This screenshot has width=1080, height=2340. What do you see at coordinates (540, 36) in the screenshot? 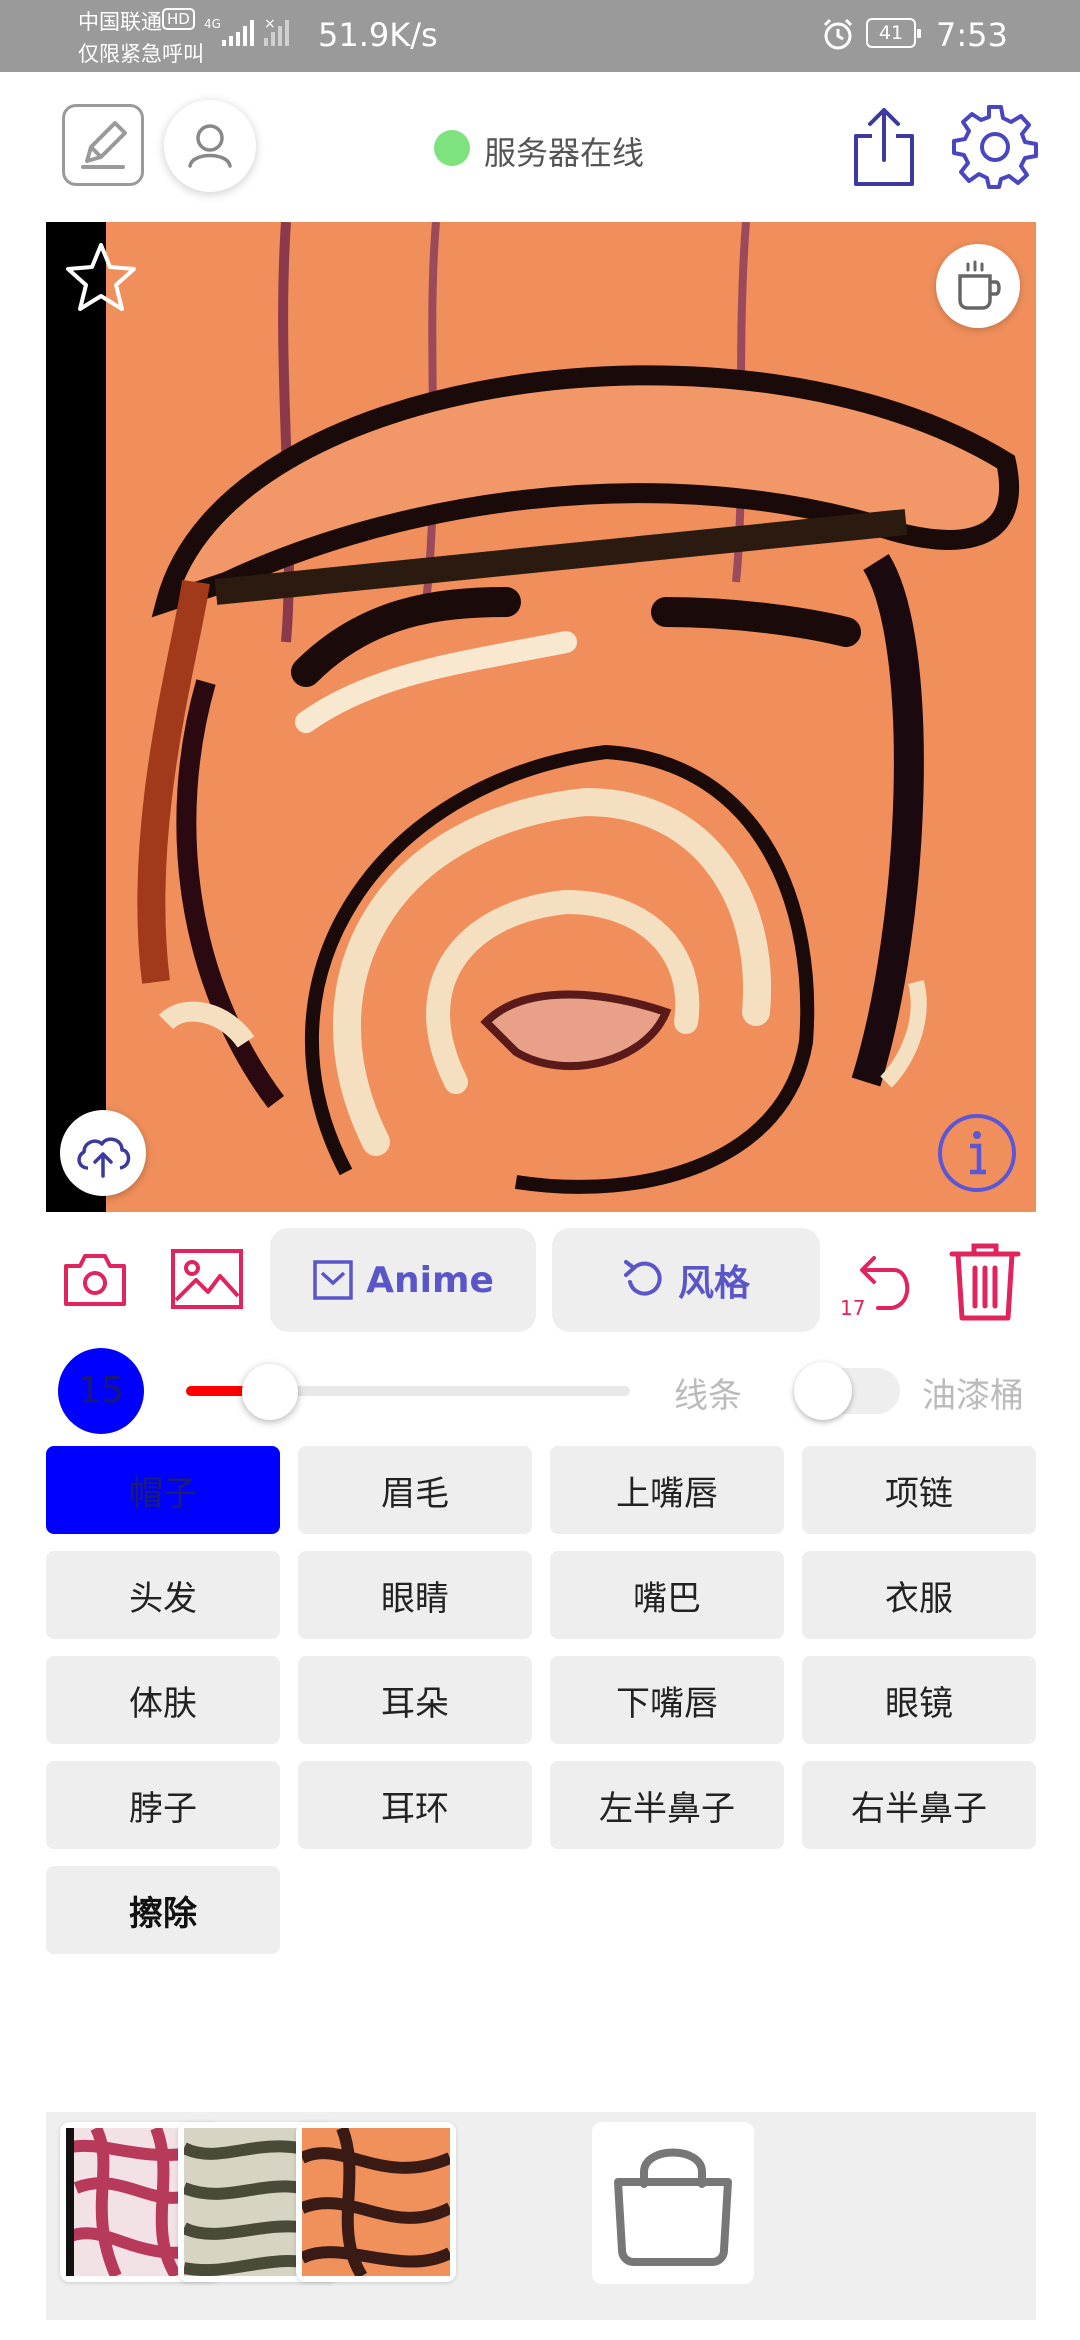
I see `status-bar: 中国联通 HD 仅限紧急呼叫 4G × 51.9K/s 41 7:53` at bounding box center [540, 36].